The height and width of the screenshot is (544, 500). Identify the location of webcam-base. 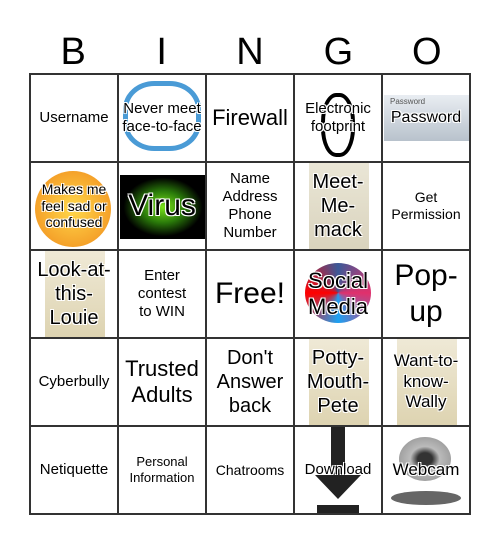
(426, 498).